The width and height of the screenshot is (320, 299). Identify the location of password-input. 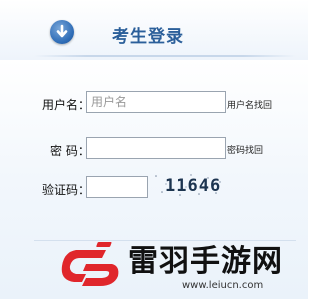
(156, 148).